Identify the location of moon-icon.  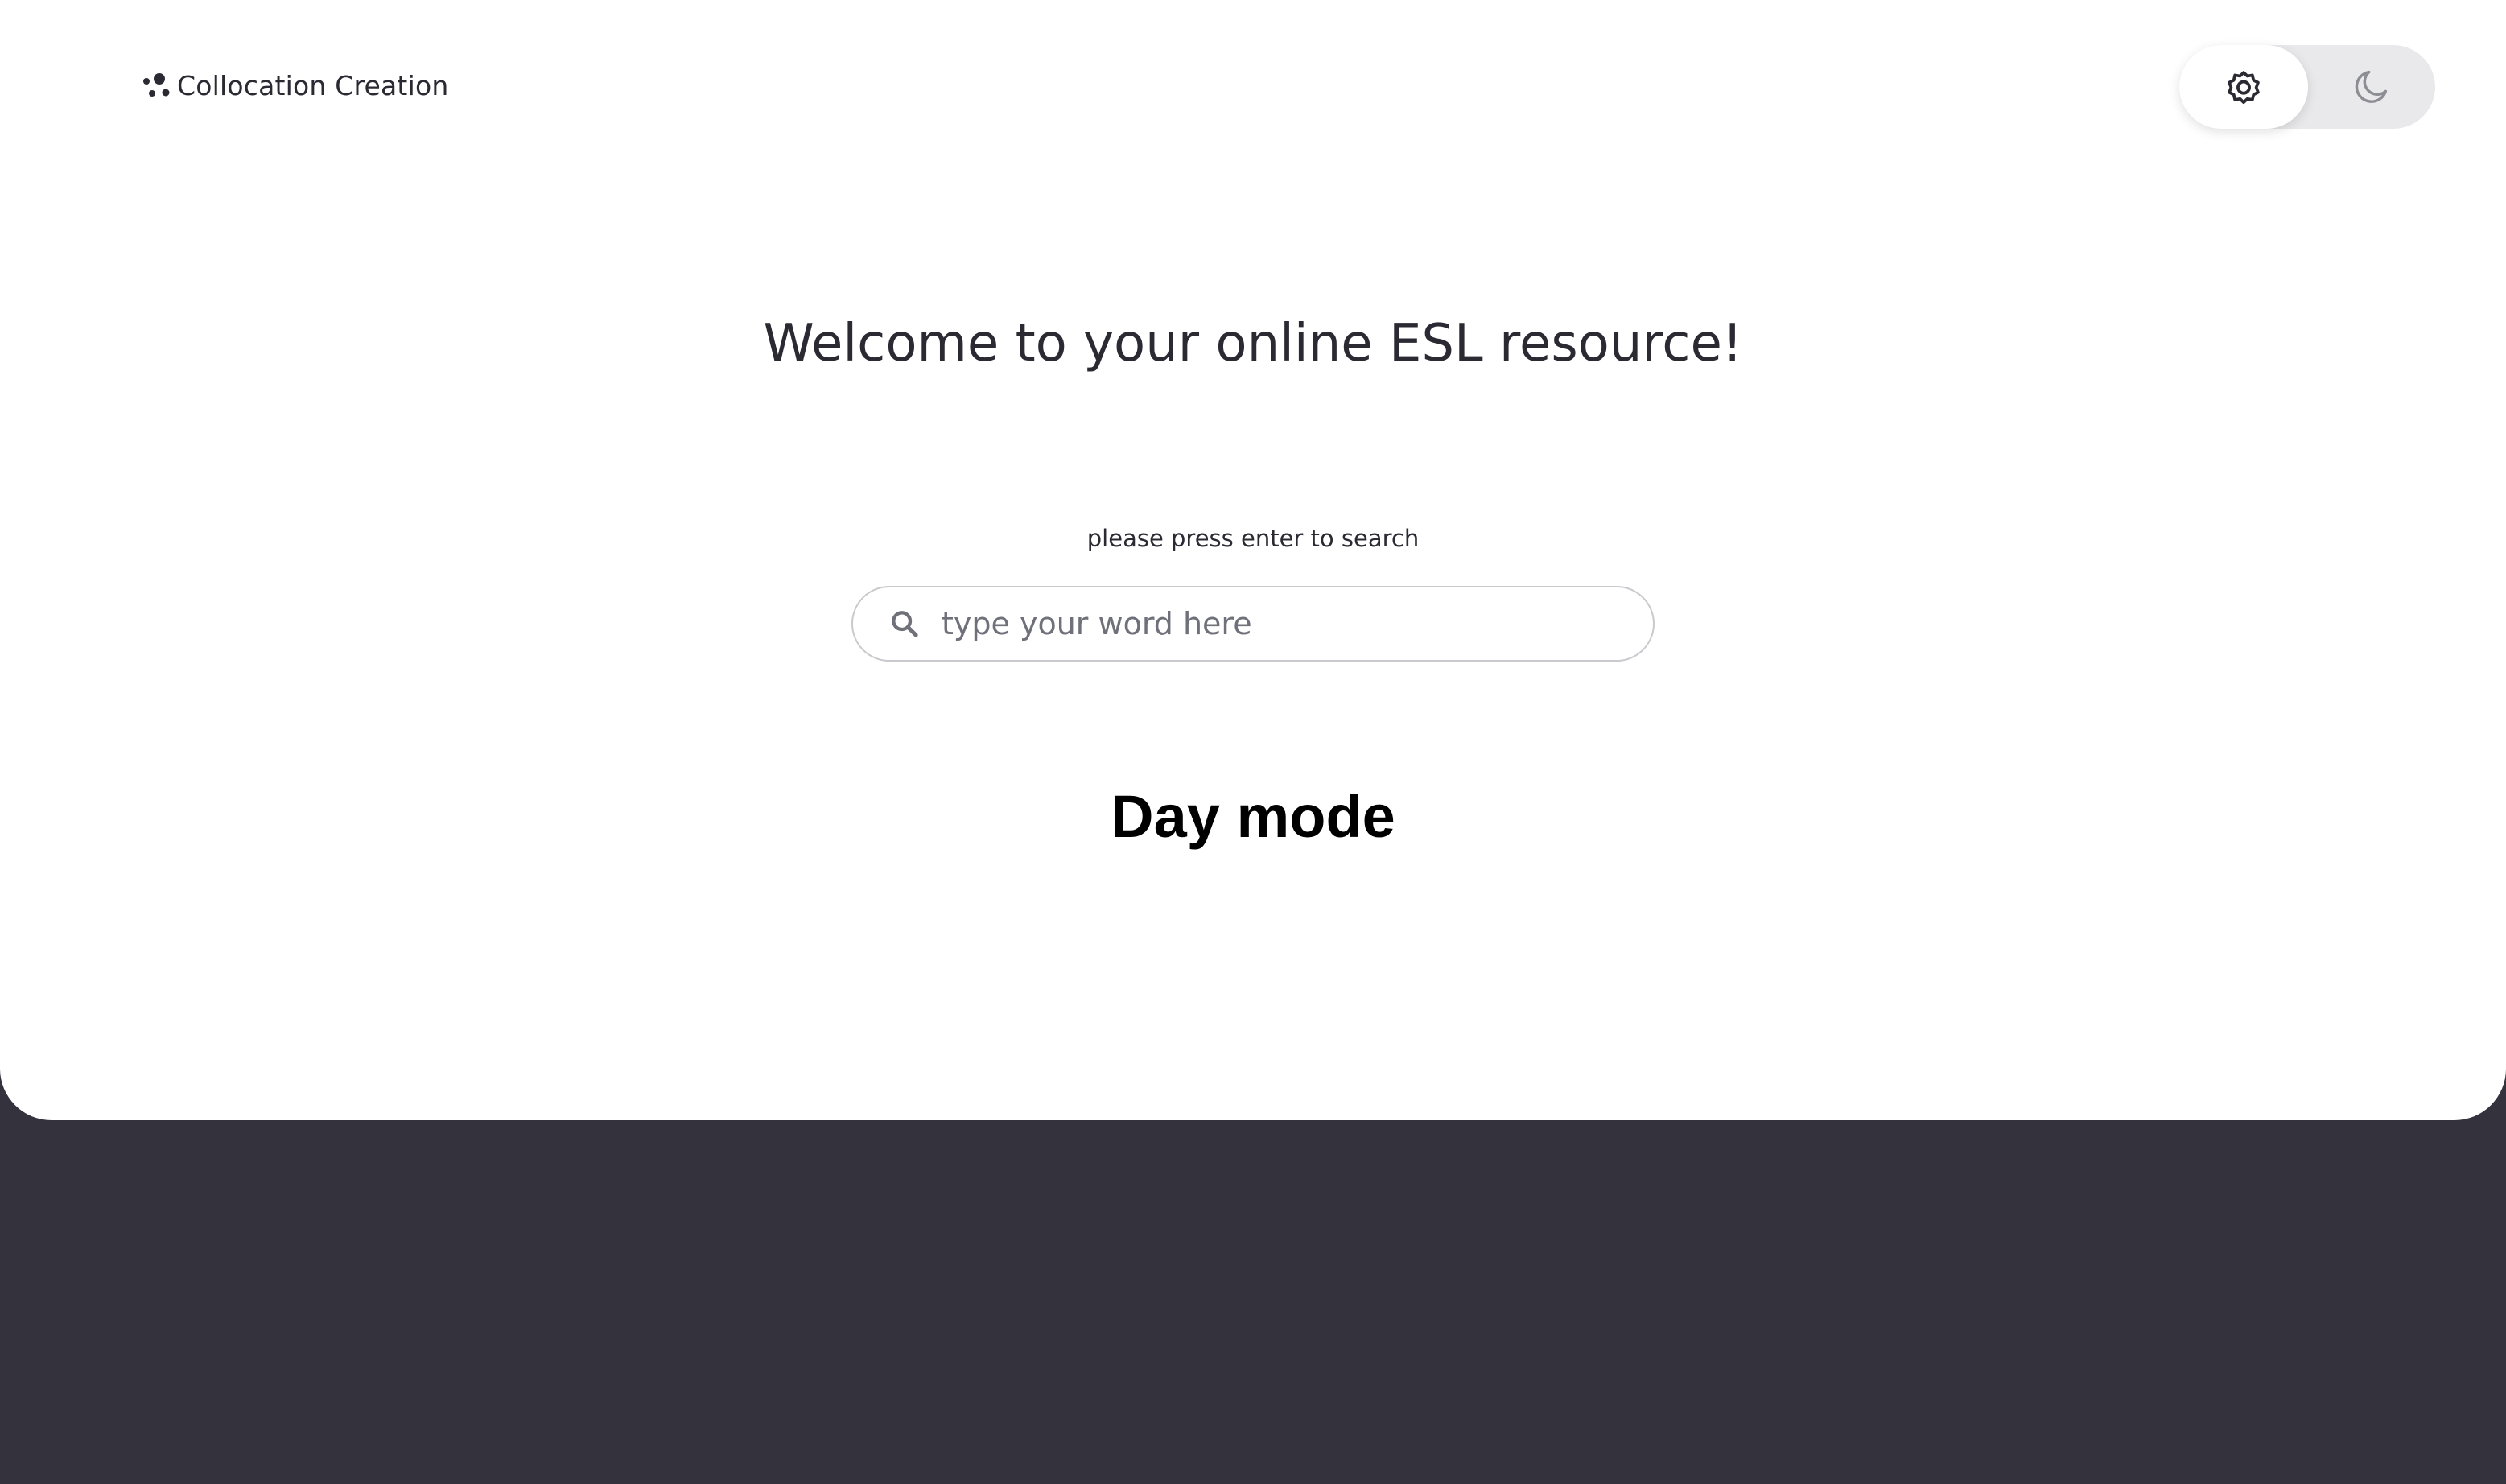
(2371, 86).